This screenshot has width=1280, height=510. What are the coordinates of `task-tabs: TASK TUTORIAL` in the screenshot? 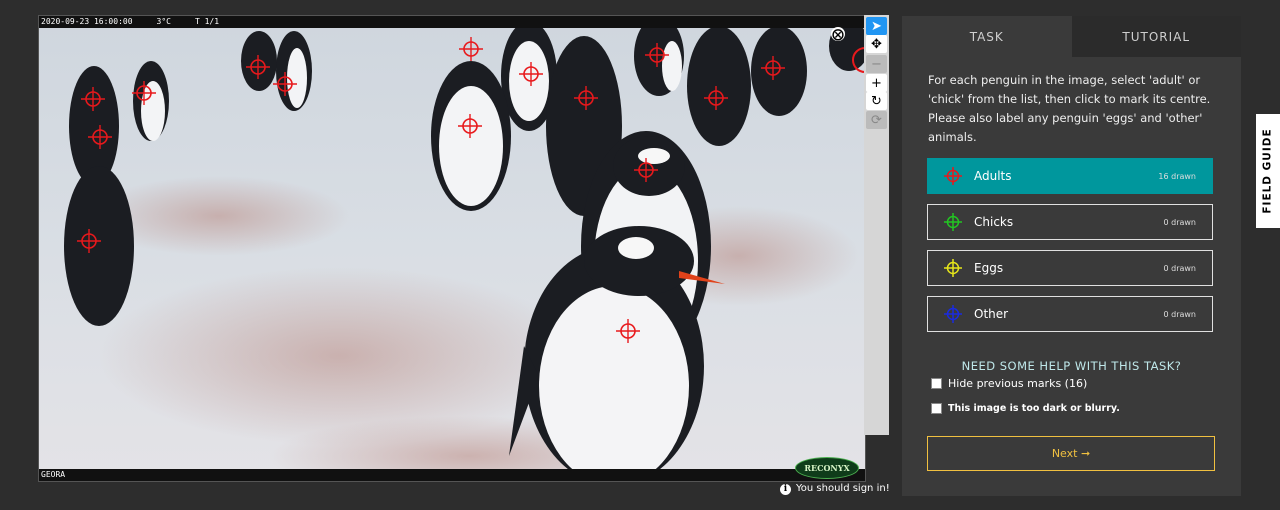 It's located at (1071, 36).